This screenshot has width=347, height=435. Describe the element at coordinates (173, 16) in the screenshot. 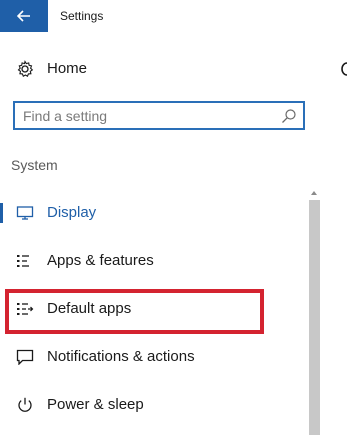

I see `title-bar: Settings` at that location.